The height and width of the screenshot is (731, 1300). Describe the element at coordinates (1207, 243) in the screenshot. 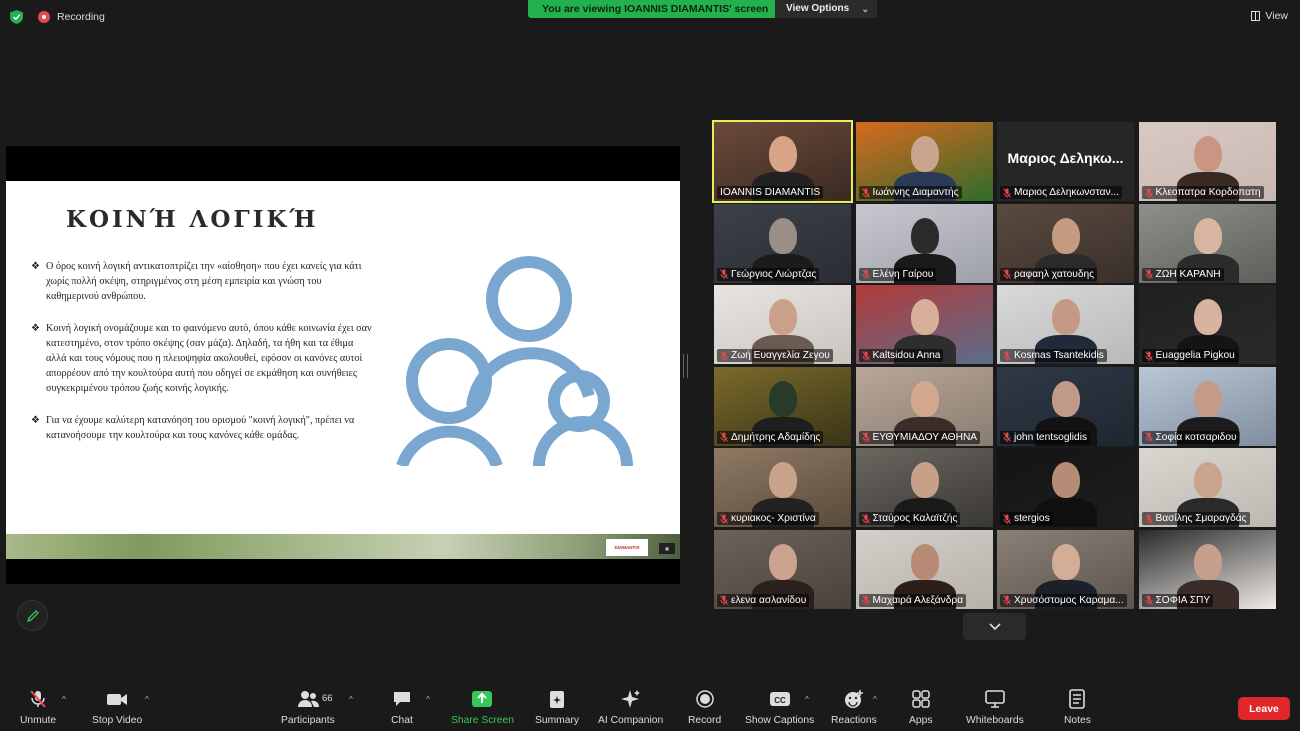

I see `participant-tile: ΖΩΗ ΚΑΡΑΝΗ` at that location.